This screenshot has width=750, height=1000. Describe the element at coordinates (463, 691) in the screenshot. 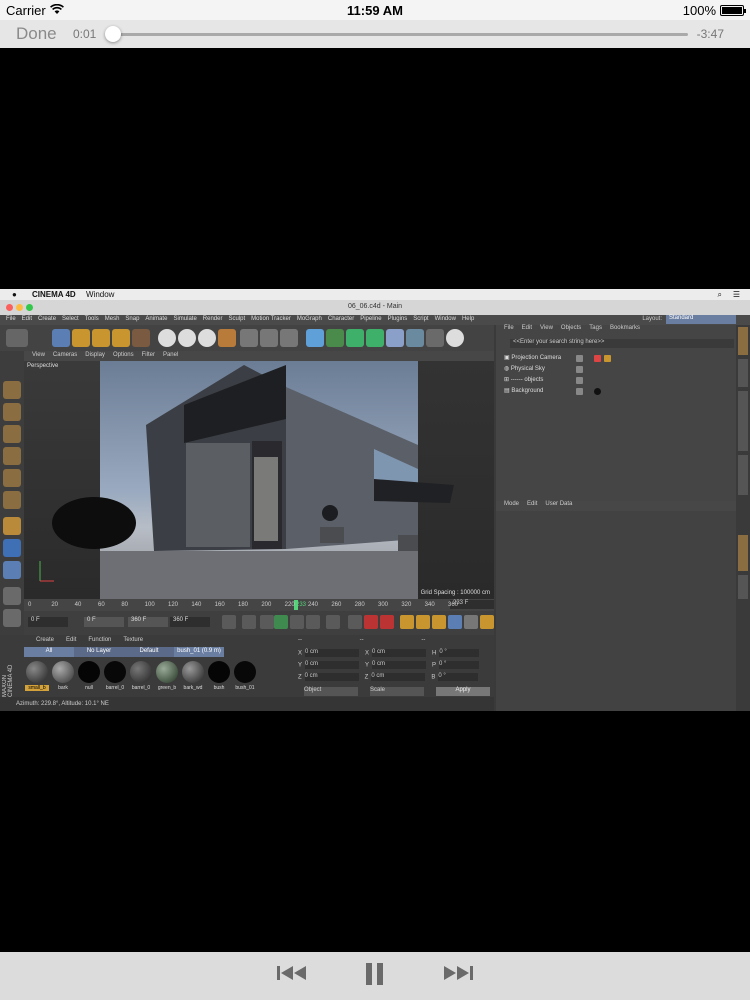

I see `apply-button: Apply` at that location.